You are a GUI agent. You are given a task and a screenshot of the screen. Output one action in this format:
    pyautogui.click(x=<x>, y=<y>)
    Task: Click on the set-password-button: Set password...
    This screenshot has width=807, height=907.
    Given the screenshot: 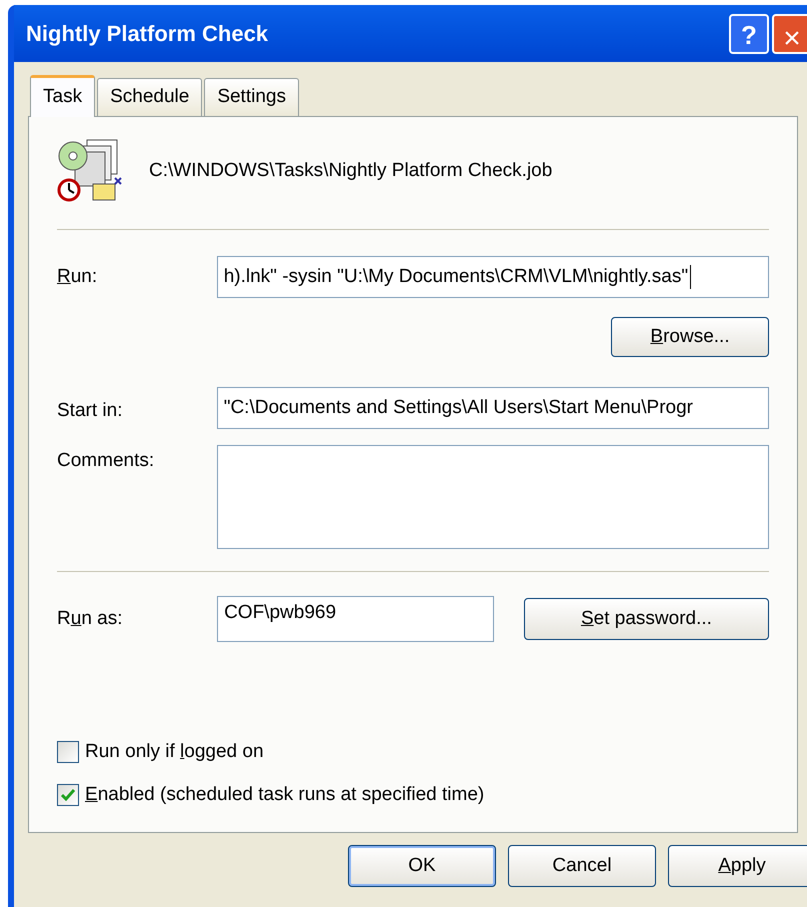 What is the action you would take?
    pyautogui.click(x=646, y=619)
    